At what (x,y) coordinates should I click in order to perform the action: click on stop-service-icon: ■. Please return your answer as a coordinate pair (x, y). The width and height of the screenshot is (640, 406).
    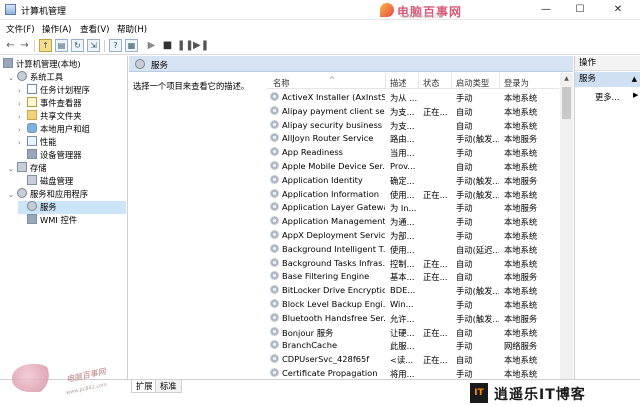
    Looking at the image, I should click on (167, 45).